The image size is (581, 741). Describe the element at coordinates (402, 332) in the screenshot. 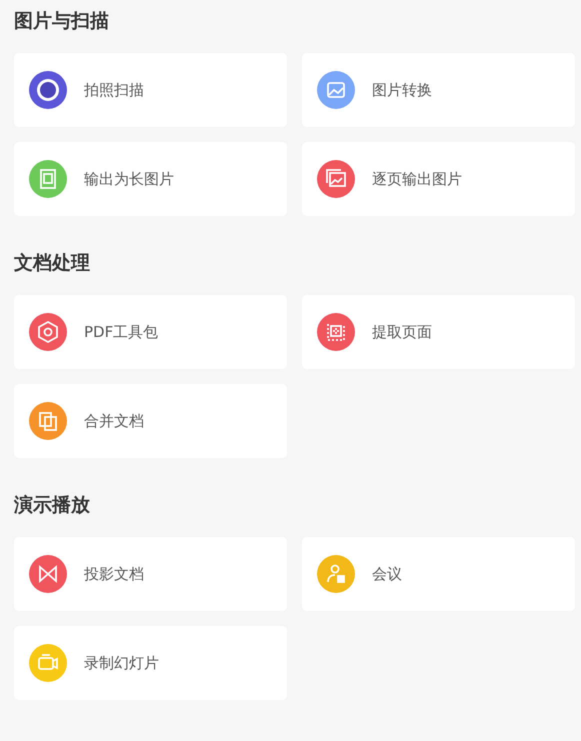

I see `tool-label: 提取页面` at that location.